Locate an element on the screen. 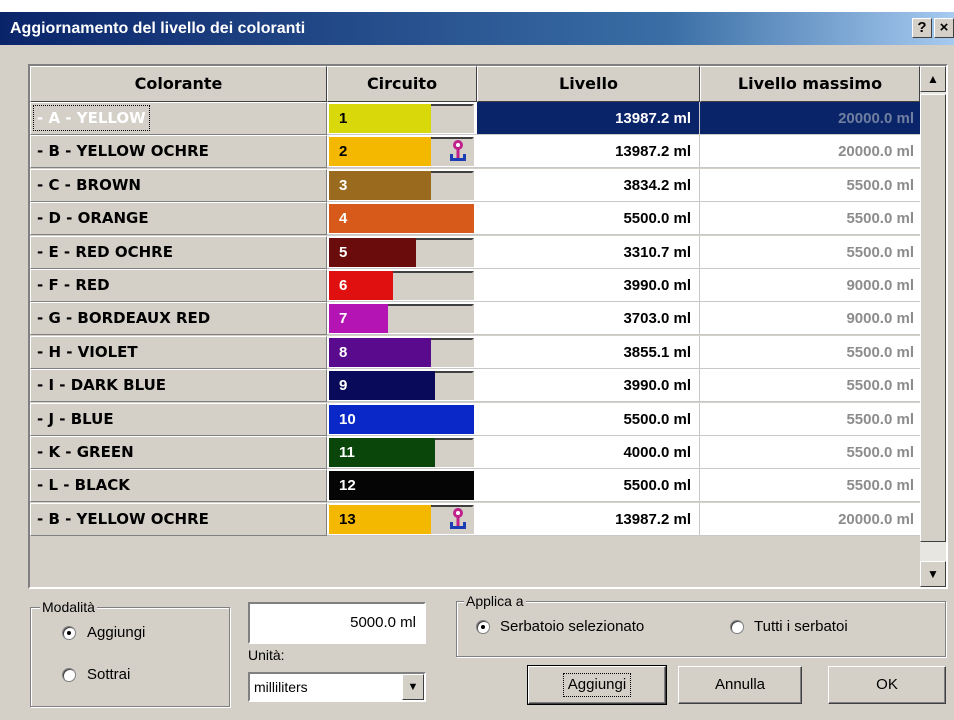 The width and height of the screenshot is (954, 720). circuit-cell: 13 is located at coordinates (402, 519).